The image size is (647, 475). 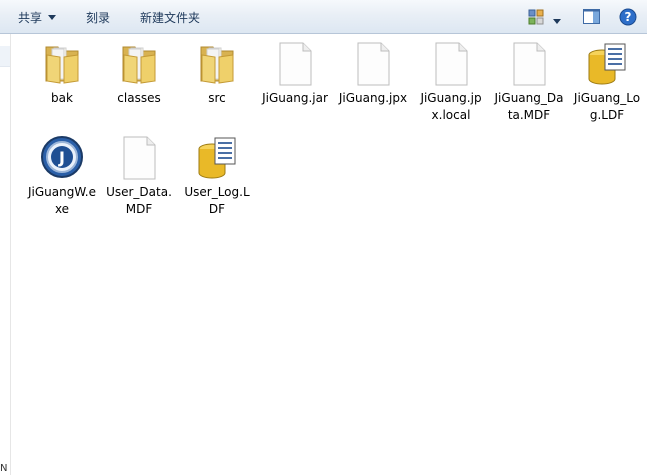 I want to click on file-item-user-log-ldf: User_Log.LDF, so click(x=217, y=175).